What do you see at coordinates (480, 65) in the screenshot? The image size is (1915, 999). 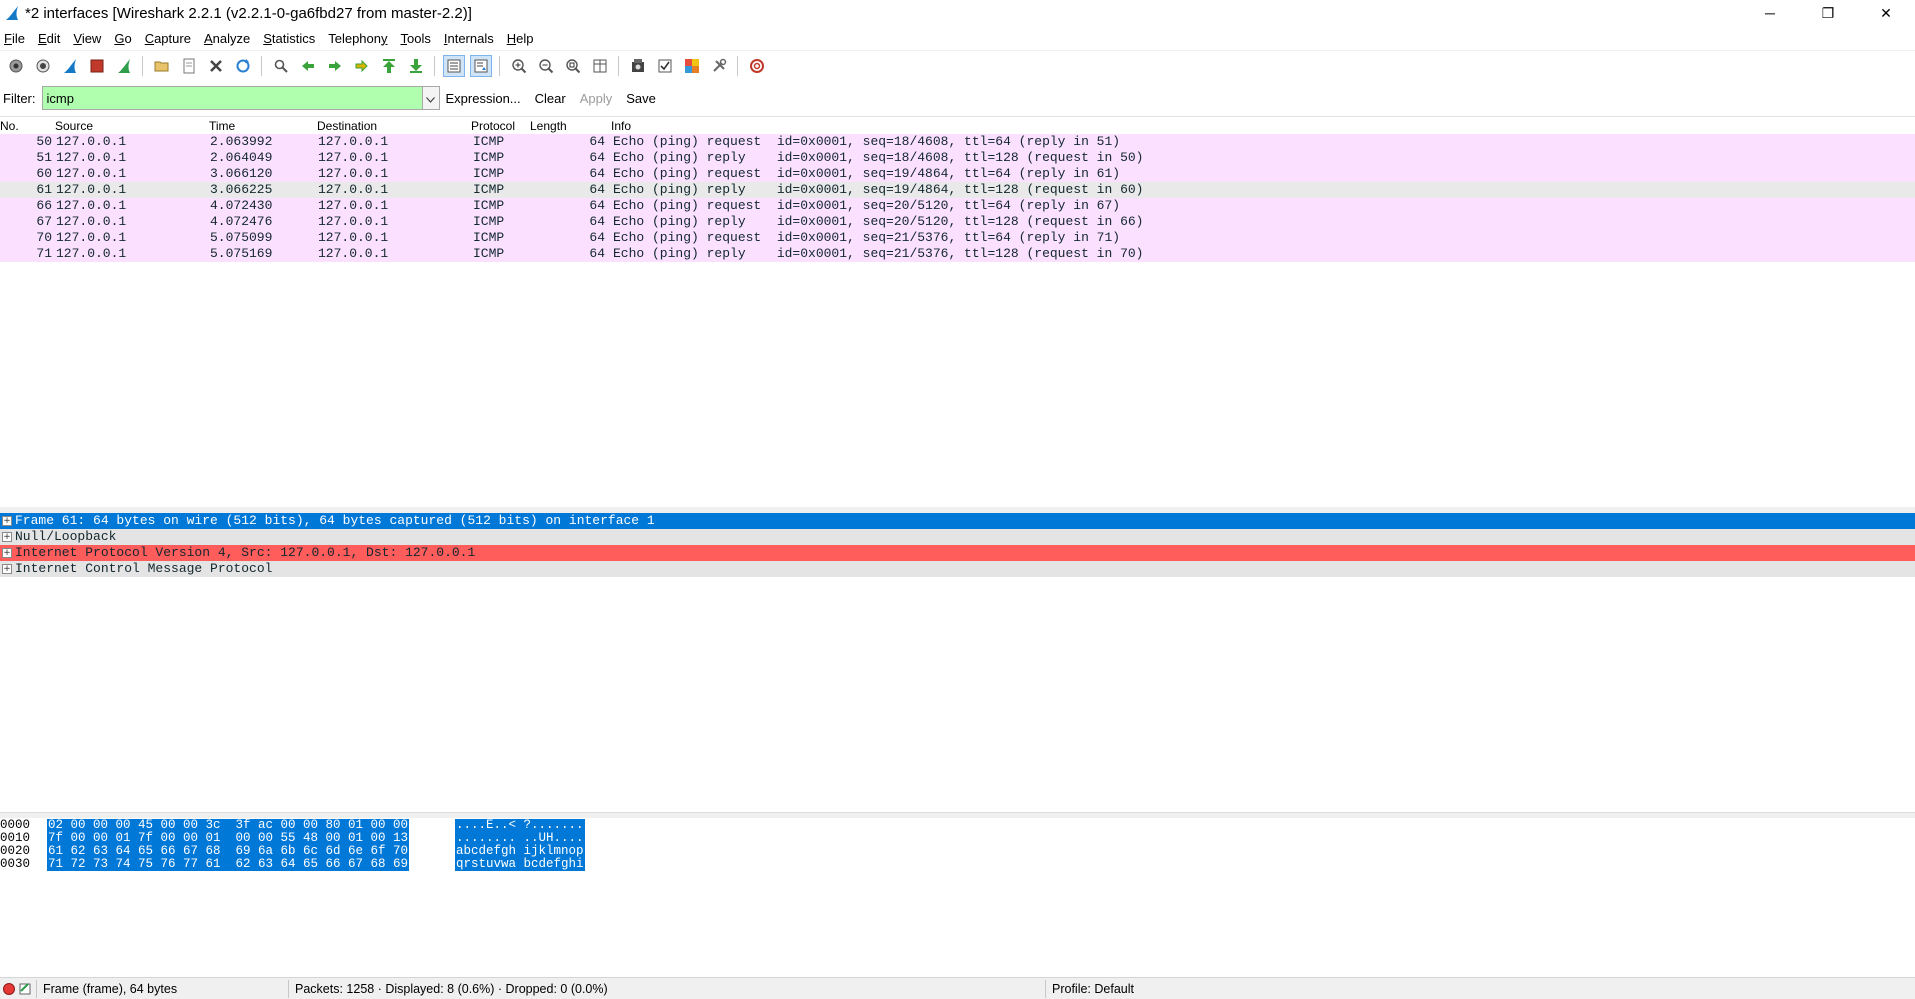 I see `auto-scroll-icon` at bounding box center [480, 65].